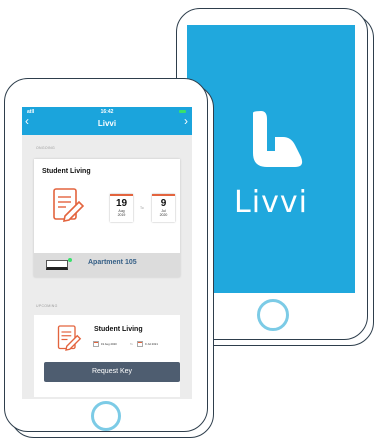 The image size is (378, 443). Describe the element at coordinates (151, 344) in the screenshot. I see `end-date: 9 Jul 2021` at that location.